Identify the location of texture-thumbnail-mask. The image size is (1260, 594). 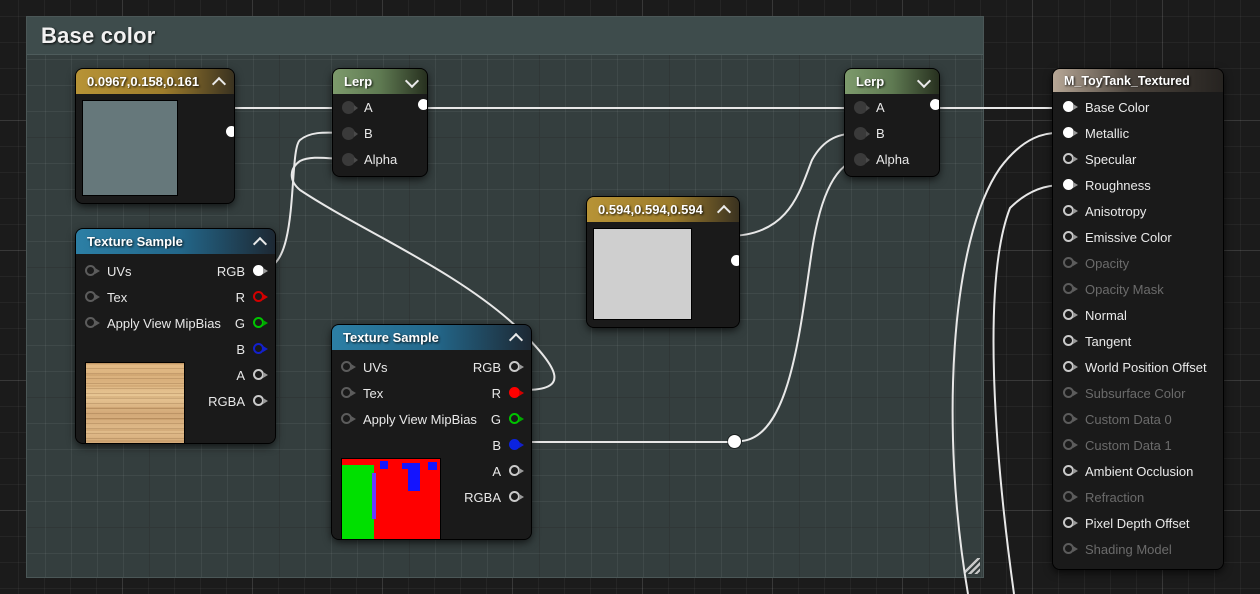
(391, 498).